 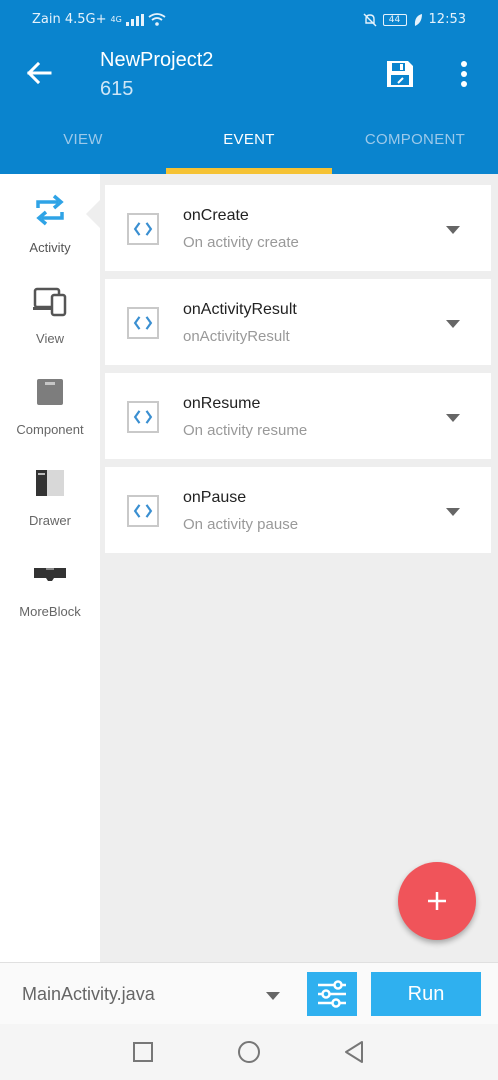 I want to click on sliders-icon, so click(x=332, y=994).